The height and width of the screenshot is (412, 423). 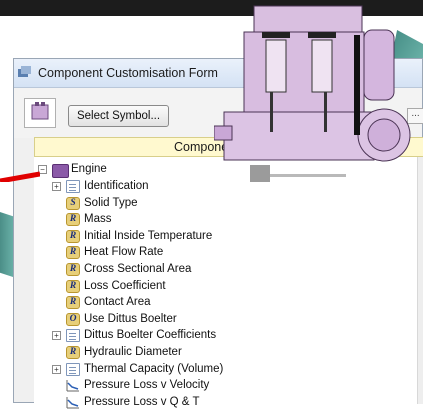 What do you see at coordinates (20, 176) in the screenshot?
I see `red-pointer-line` at bounding box center [20, 176].